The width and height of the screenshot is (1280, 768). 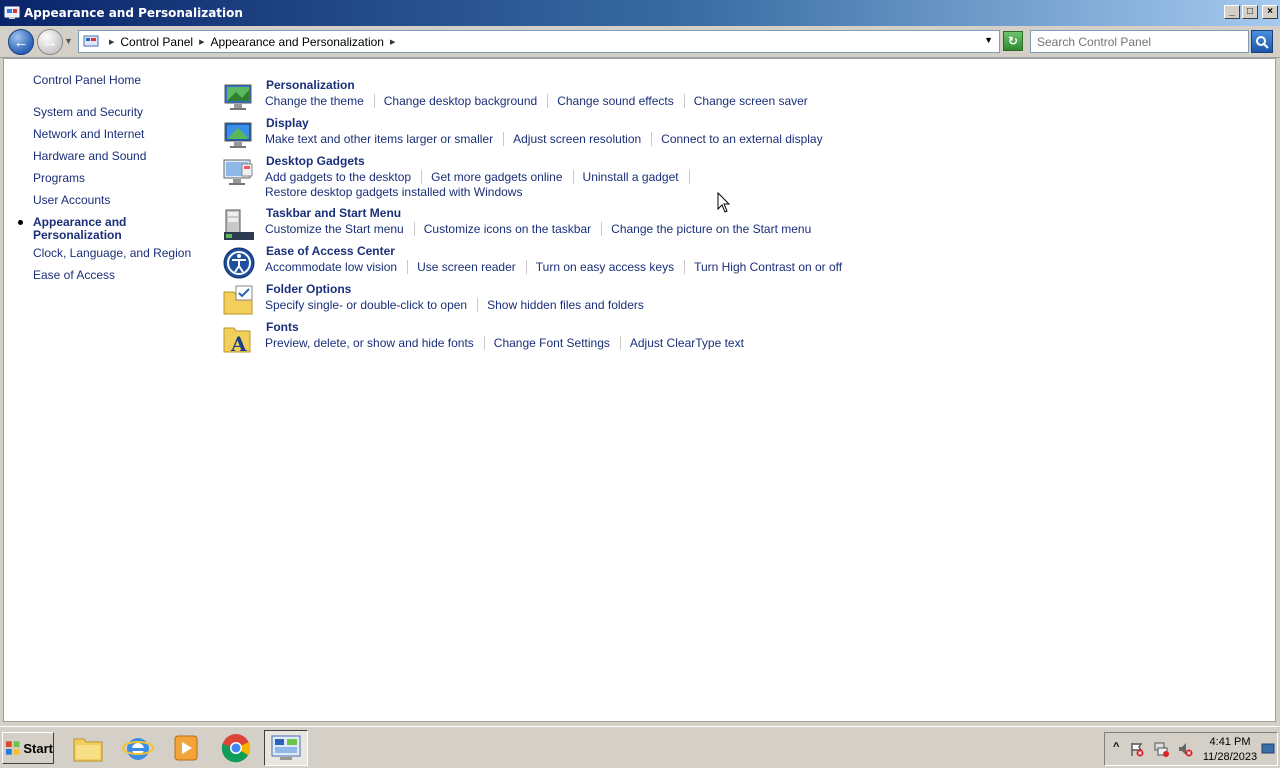 What do you see at coordinates (91, 40) in the screenshot?
I see `control-panel-breadcrumb-icon` at bounding box center [91, 40].